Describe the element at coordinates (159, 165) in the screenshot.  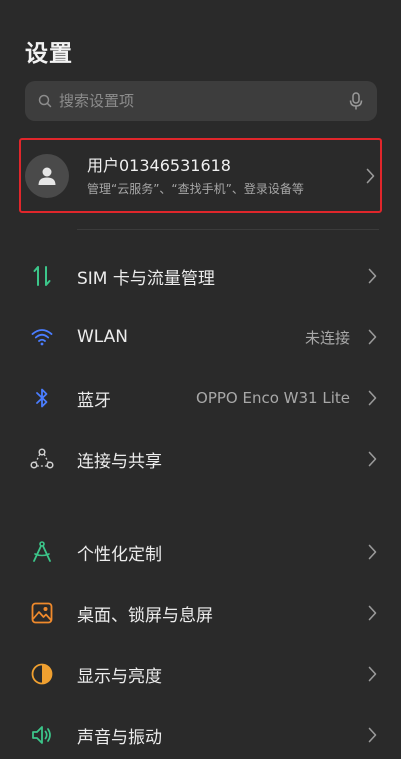
I see `account-name: 用户01346531618` at that location.